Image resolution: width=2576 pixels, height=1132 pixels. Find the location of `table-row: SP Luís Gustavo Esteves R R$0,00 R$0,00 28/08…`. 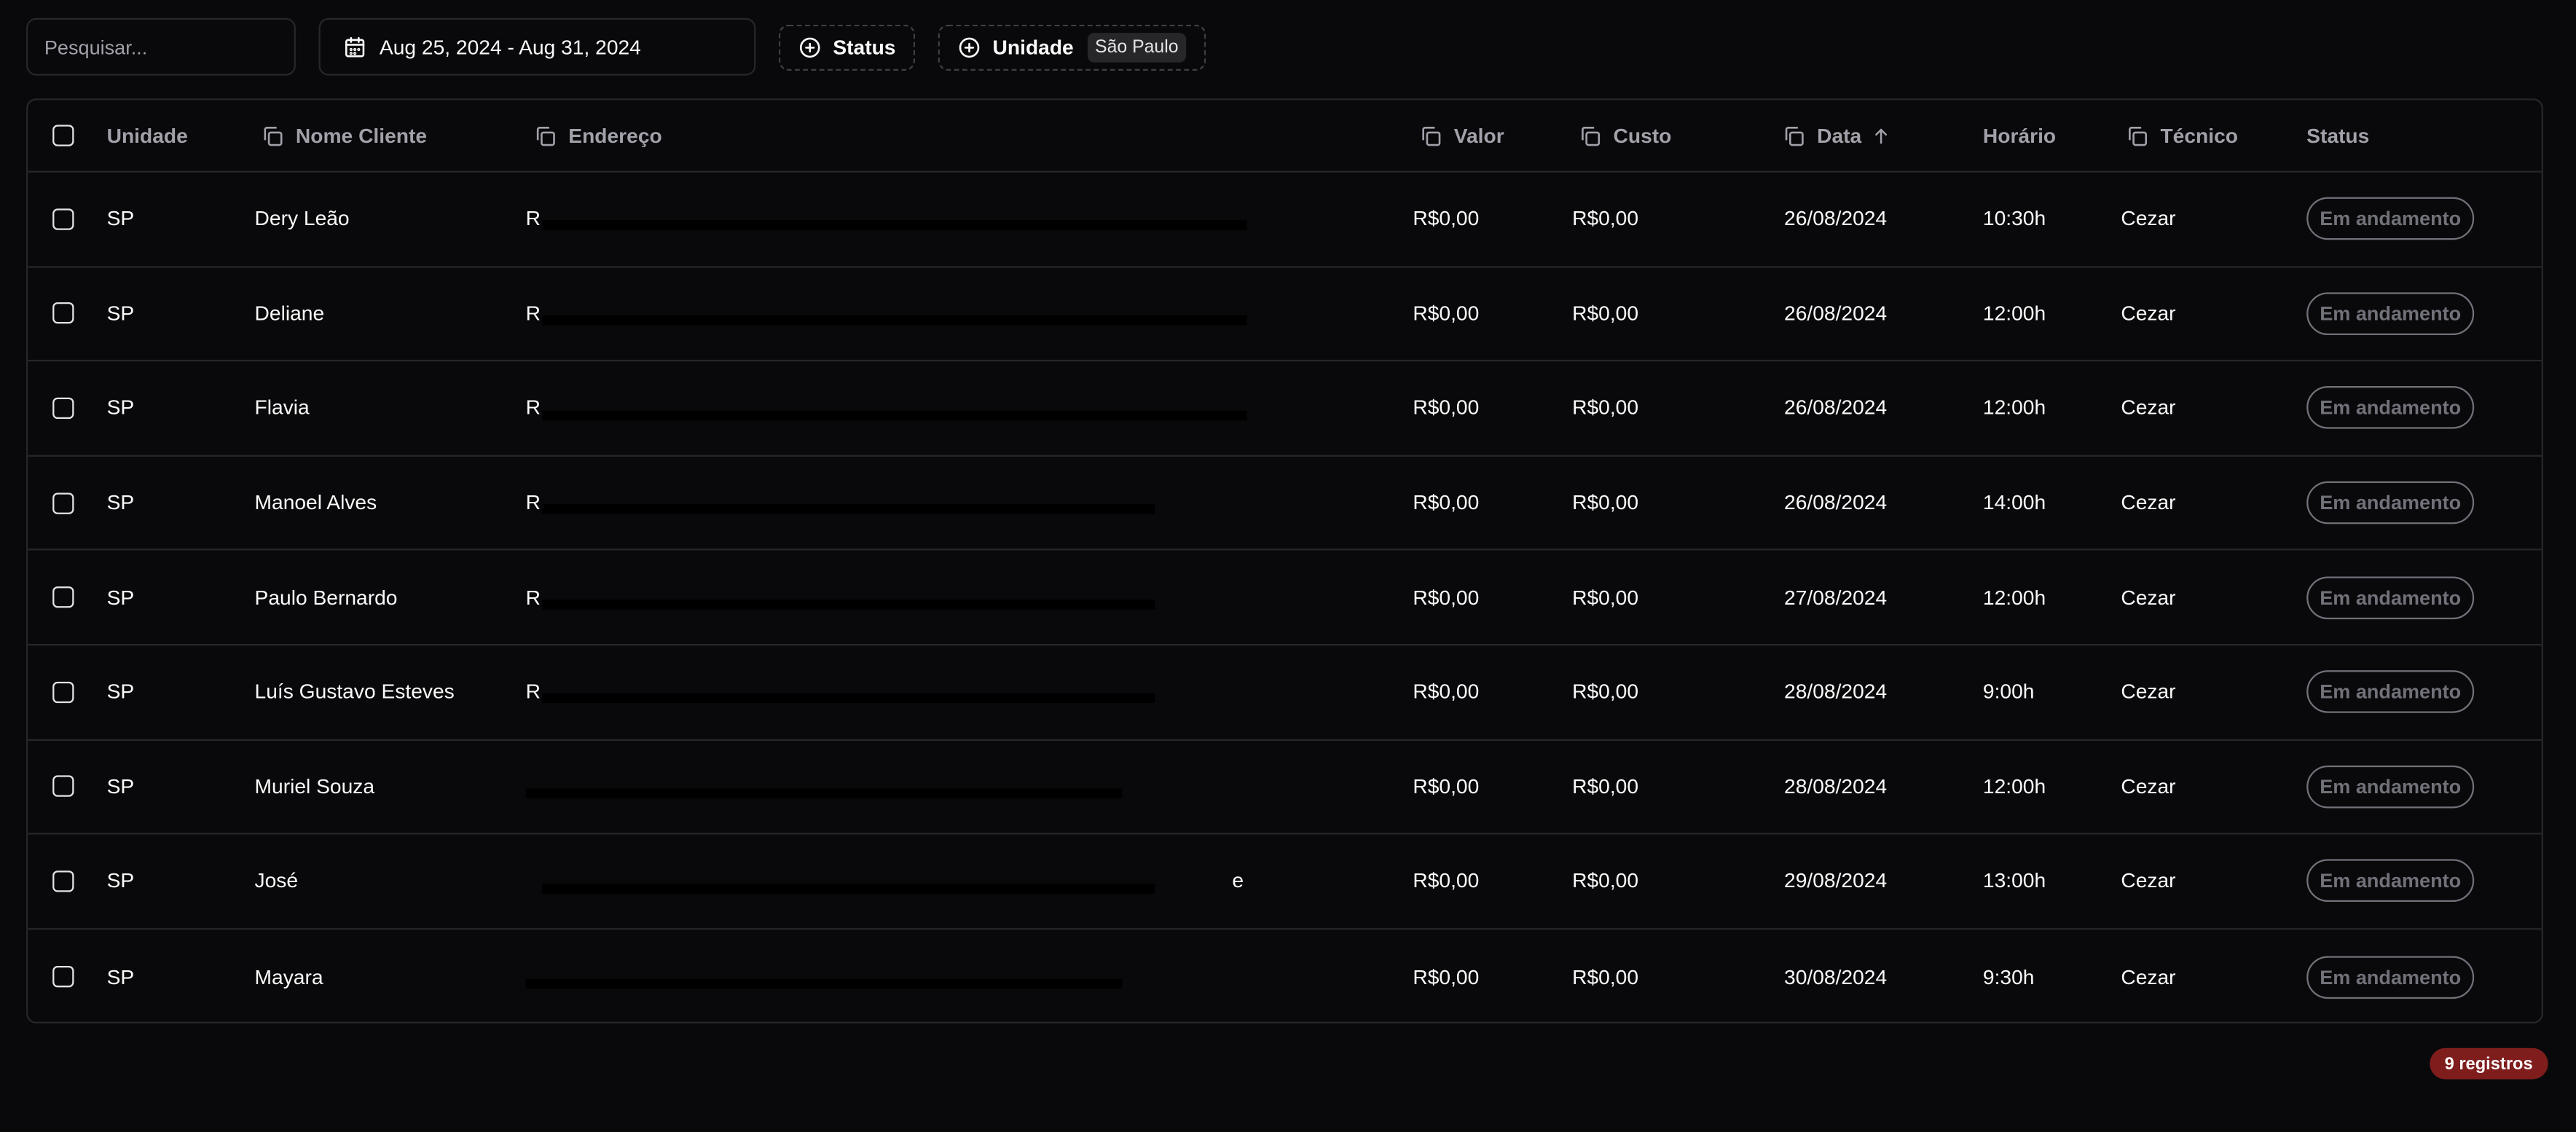

table-row: SP Luís Gustavo Esteves R R$0,00 R$0,00 28/08… is located at coordinates (1285, 693).